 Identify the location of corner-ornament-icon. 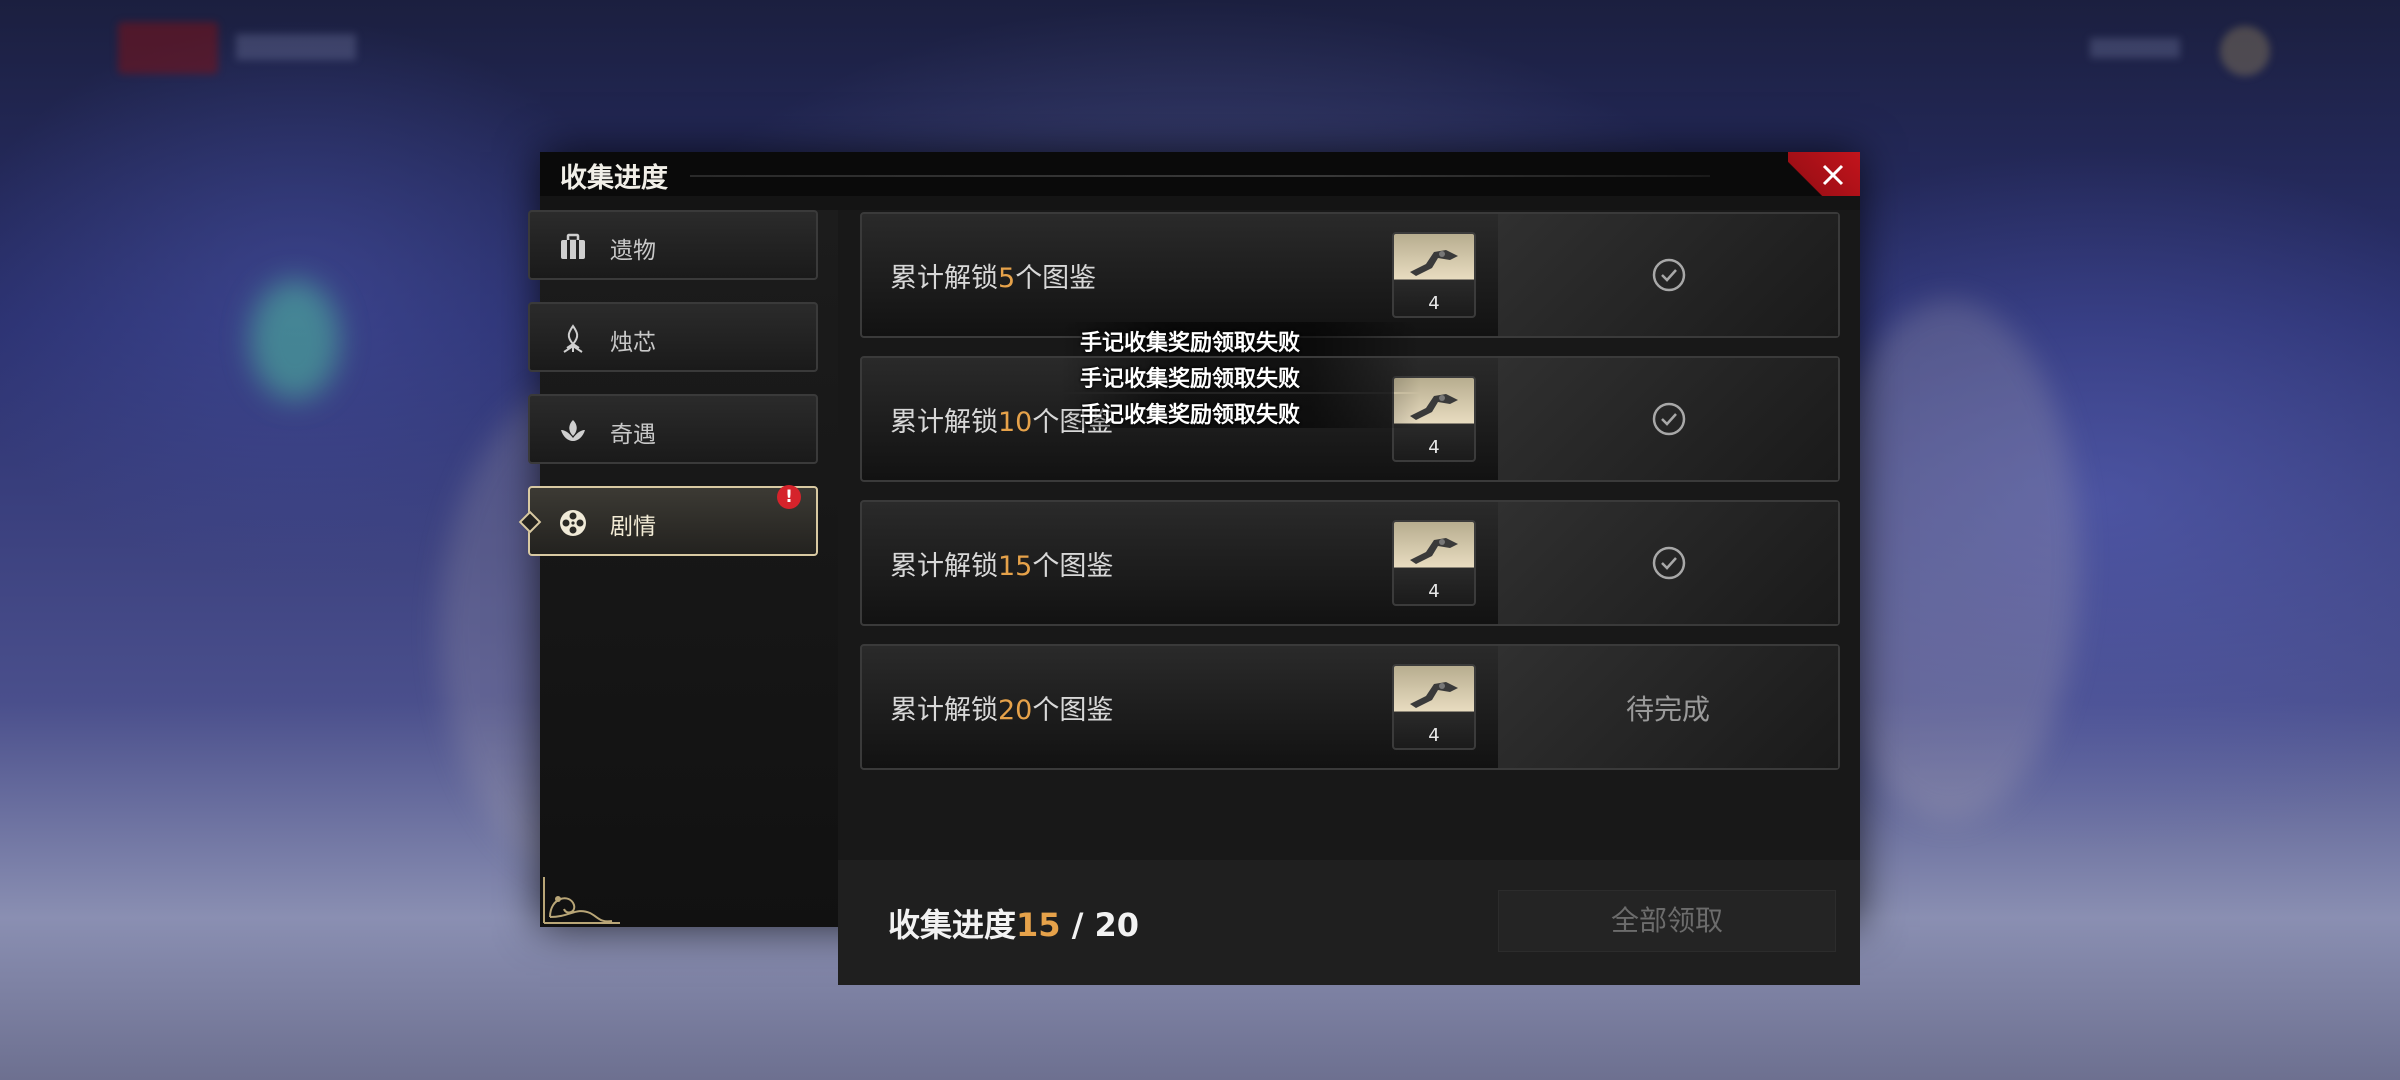
(581, 900).